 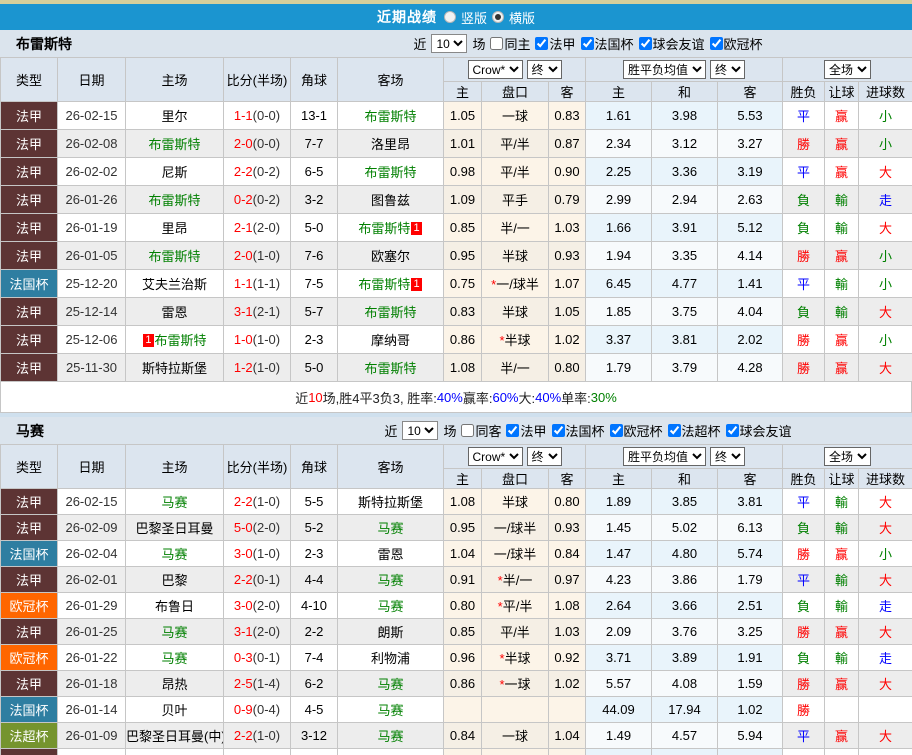 I want to click on summary-part: 40%, so click(x=449, y=397).